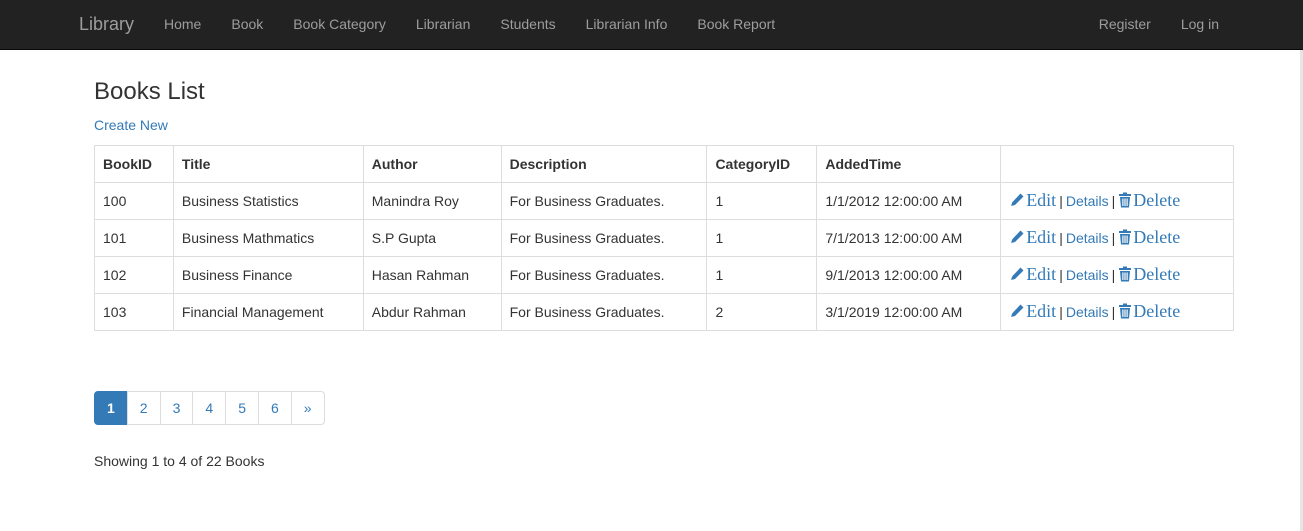 The image size is (1303, 531). I want to click on page-2: 2, so click(143, 408).